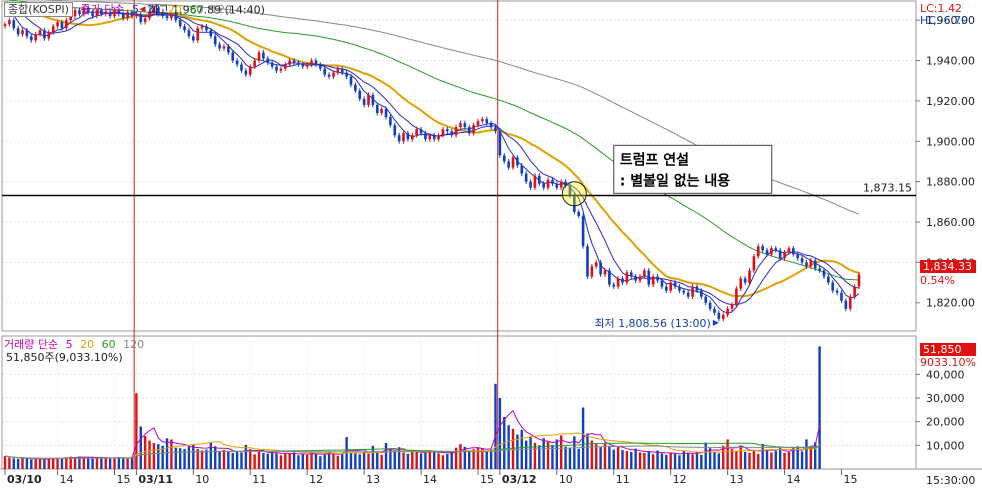  I want to click on low-arrow, so click(715, 322).